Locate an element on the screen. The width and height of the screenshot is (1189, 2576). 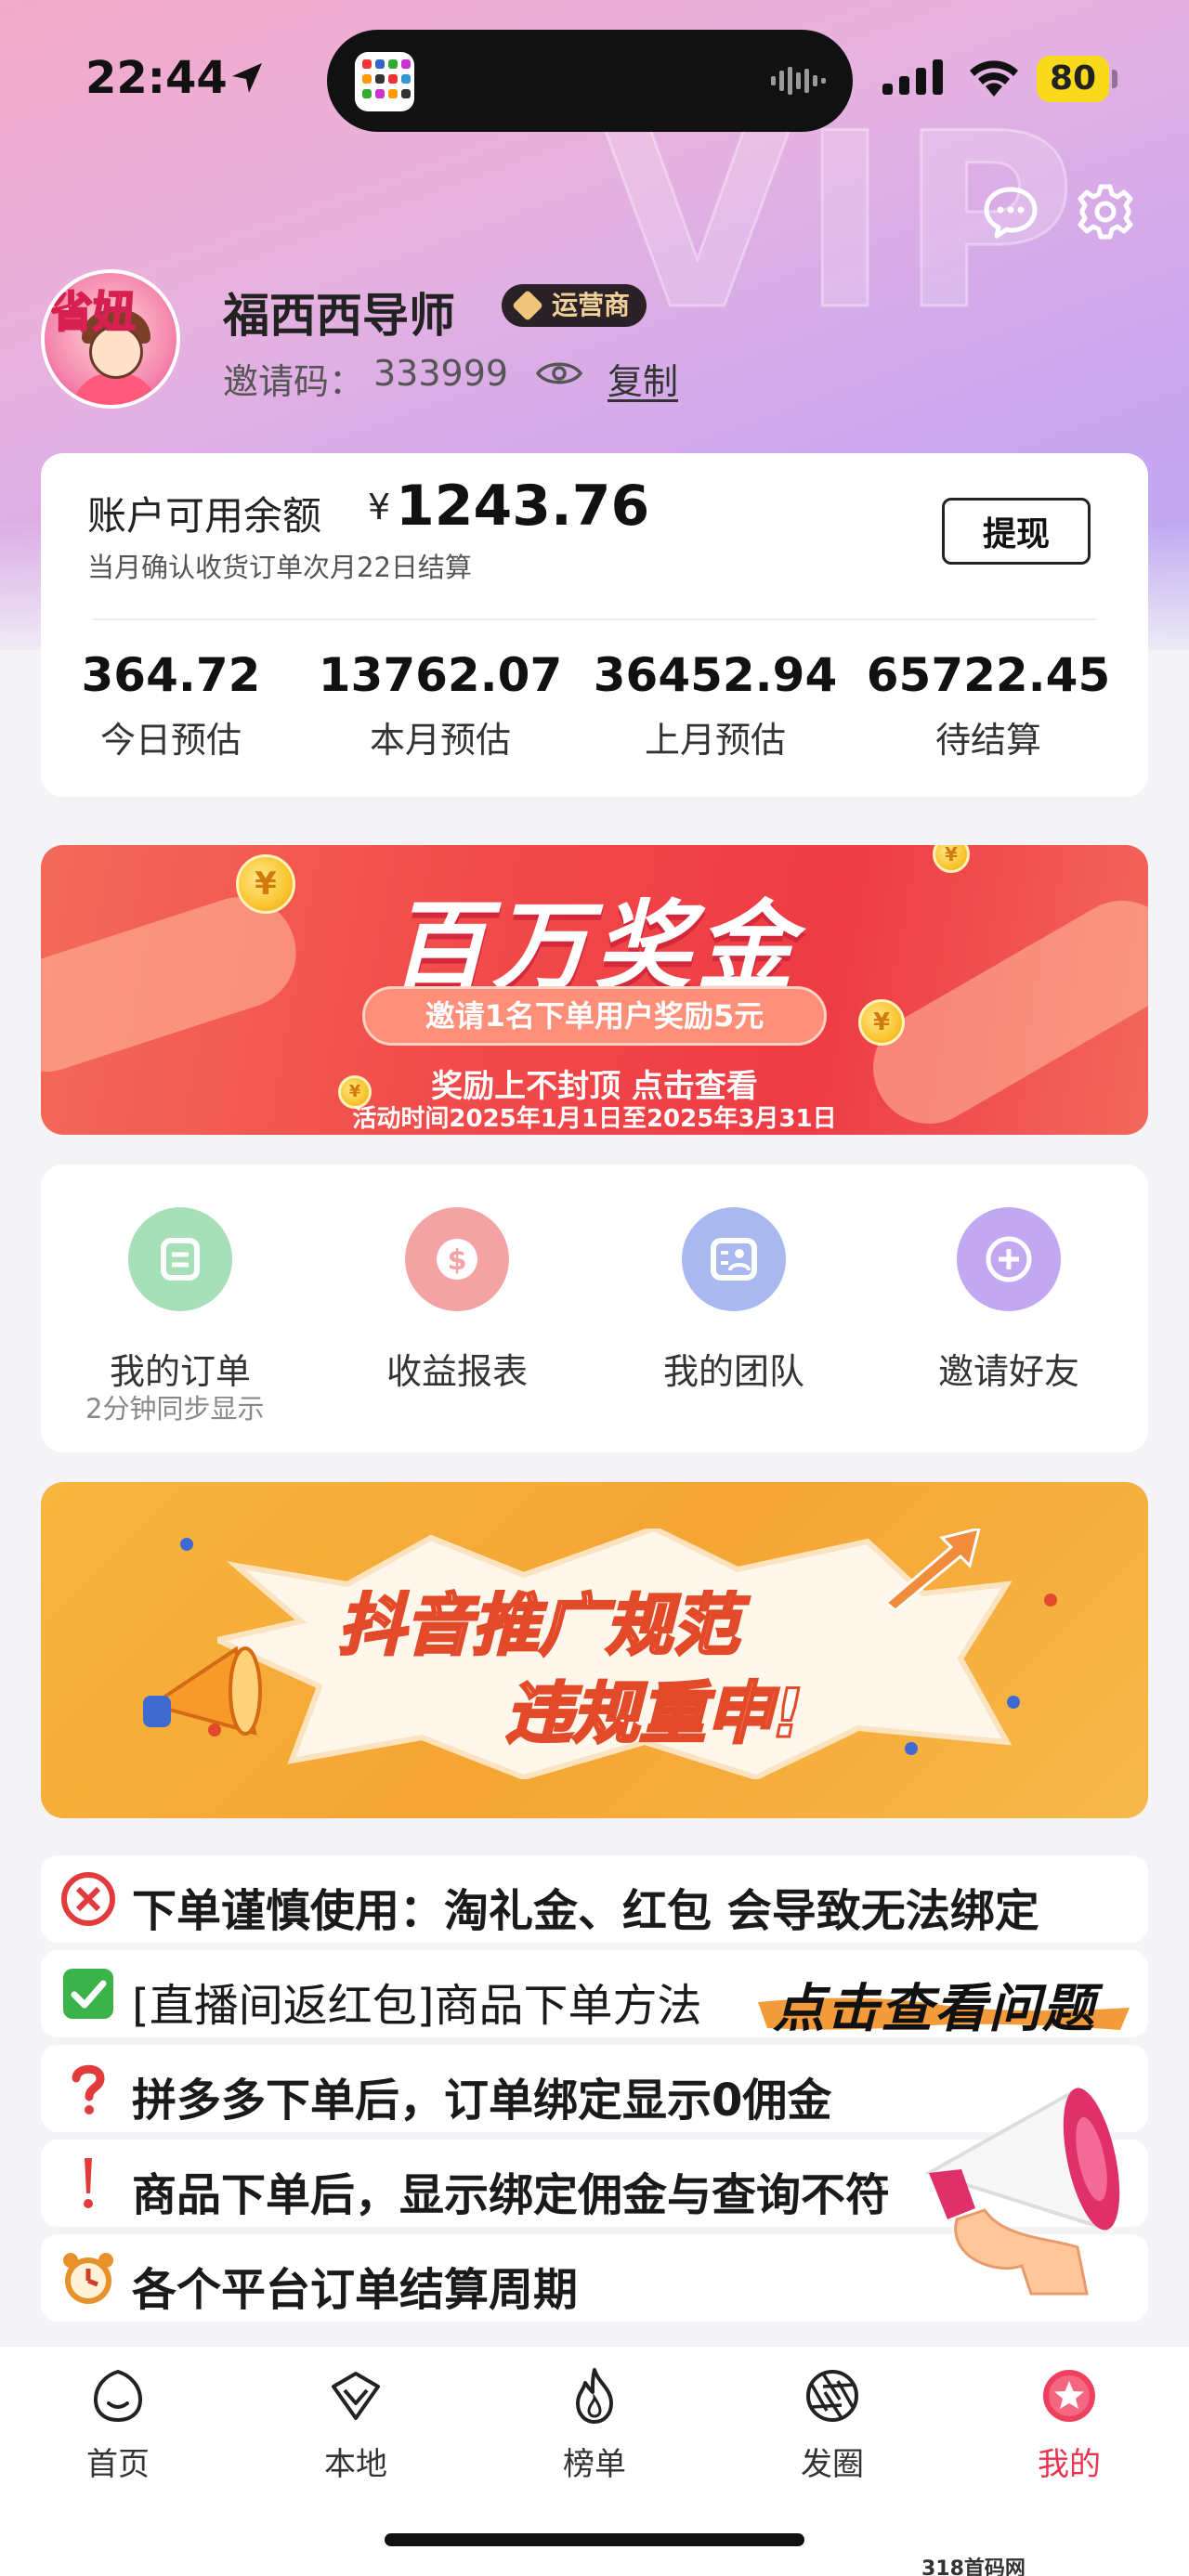
divider is located at coordinates (594, 619).